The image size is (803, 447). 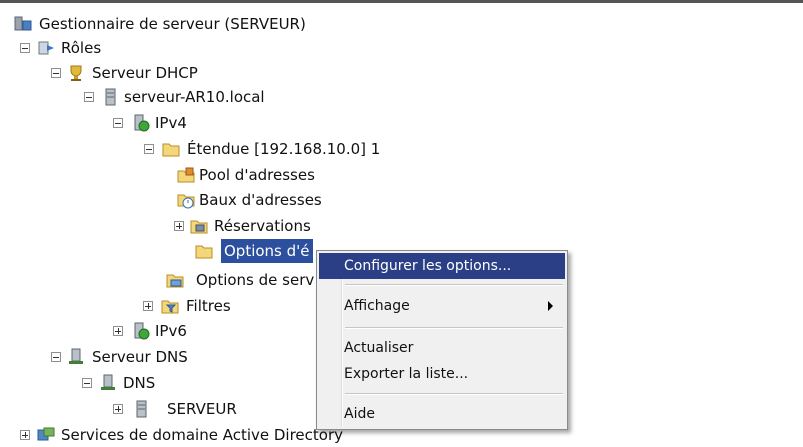 I want to click on server-options-icon, so click(x=175, y=281).